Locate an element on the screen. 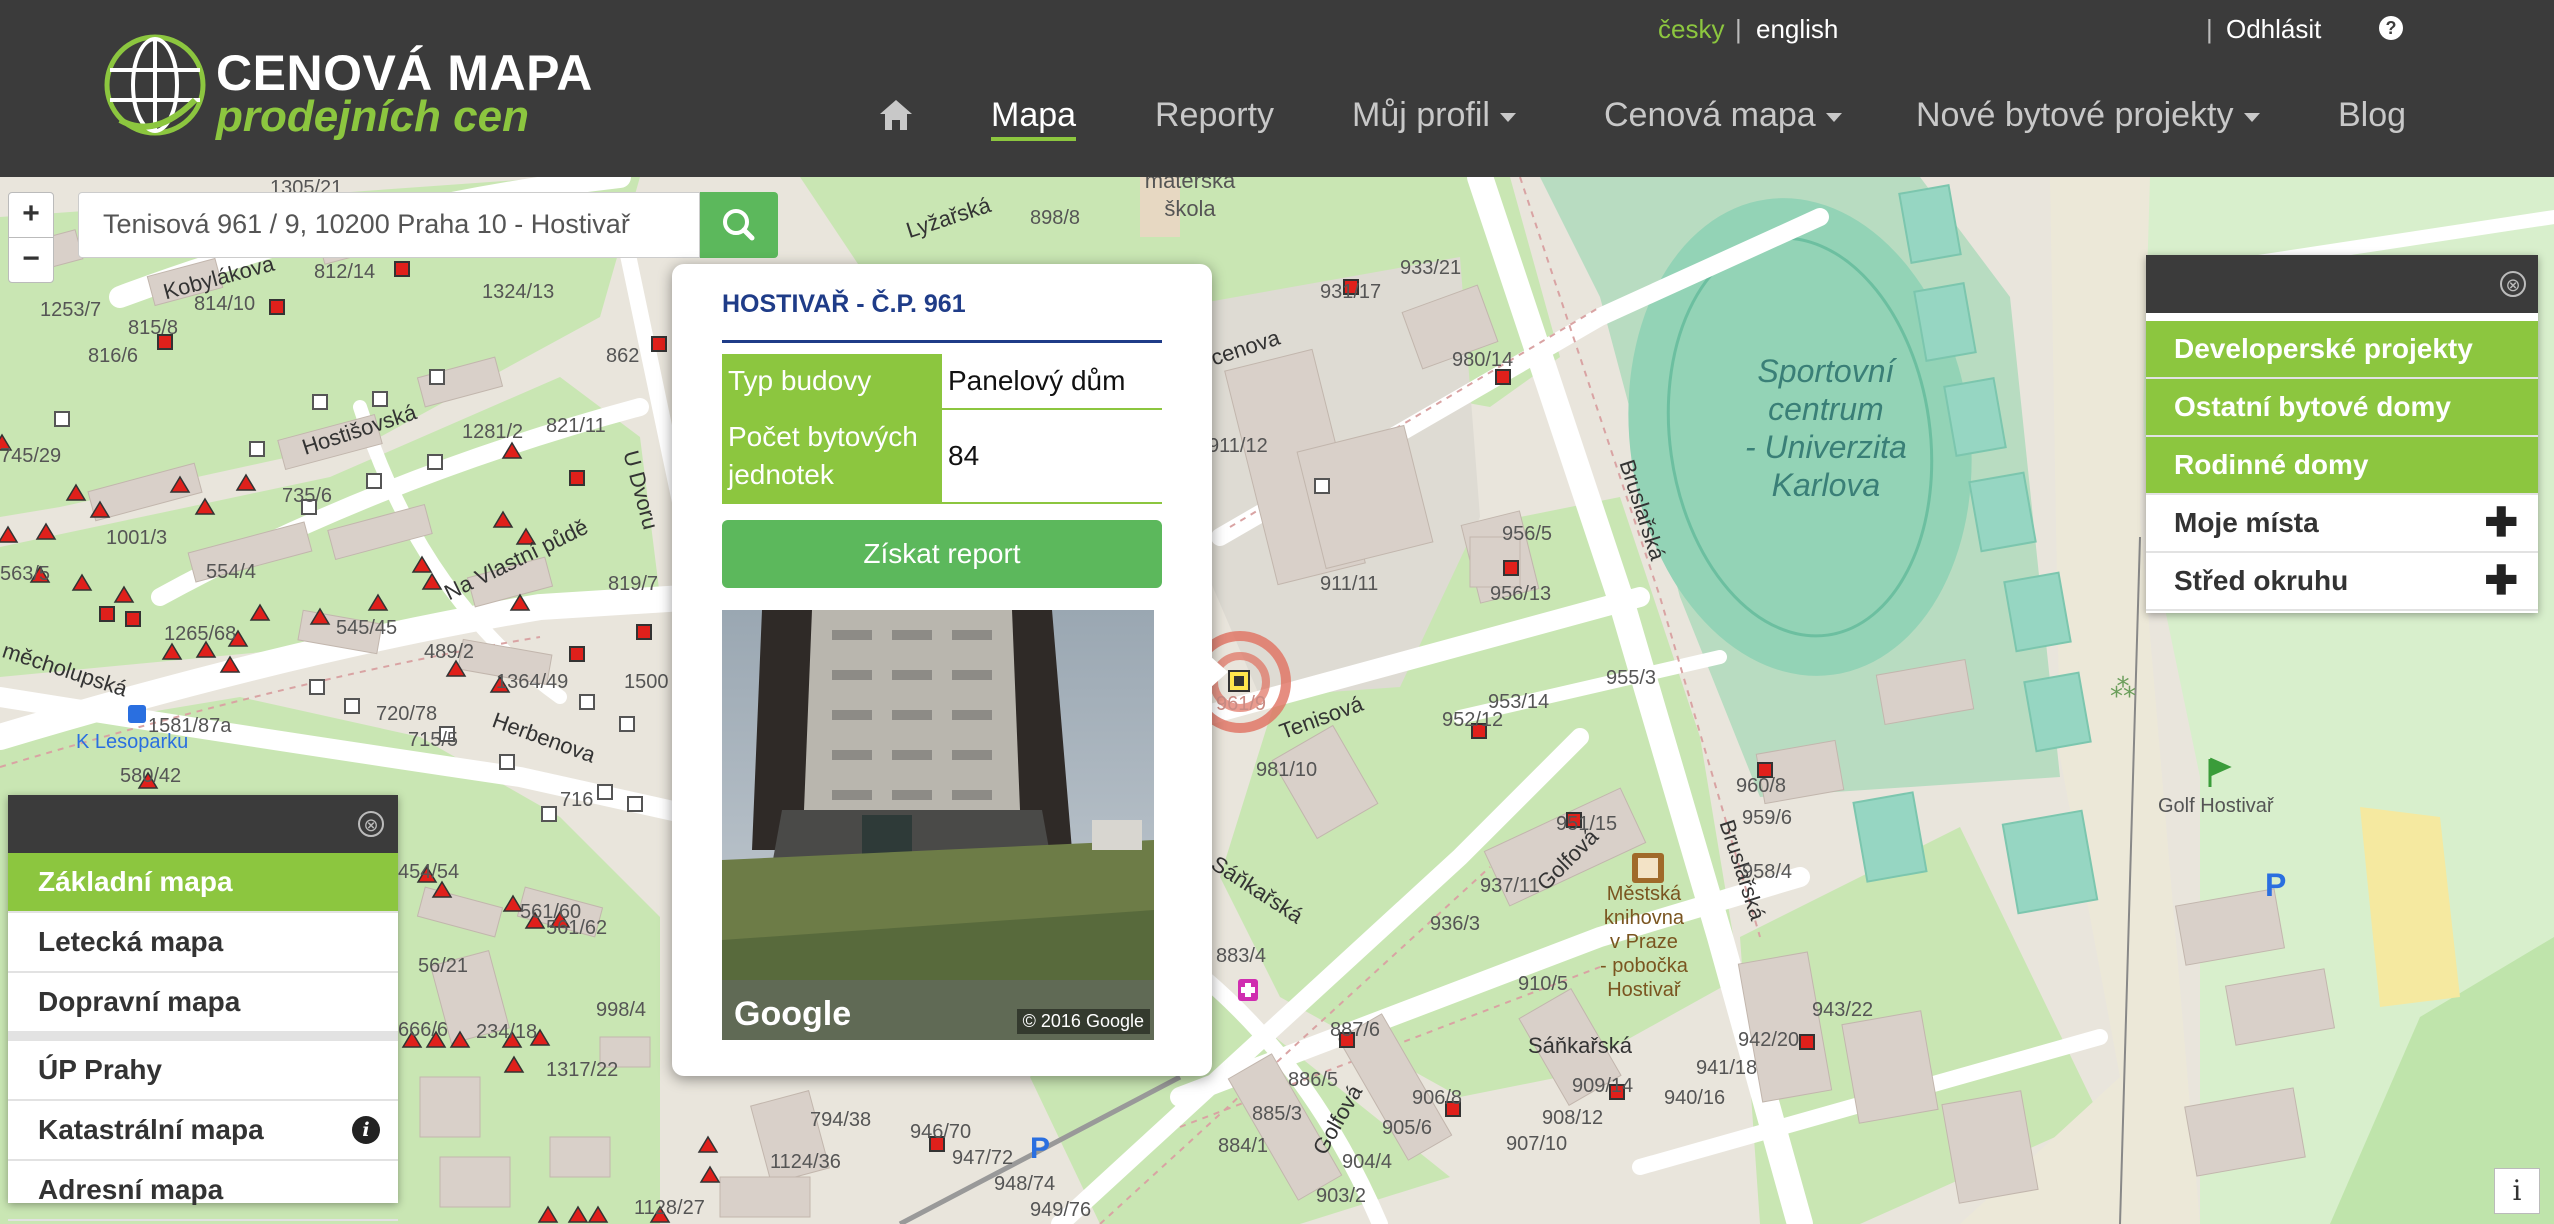  house-number: 910/5 is located at coordinates (1543, 984).